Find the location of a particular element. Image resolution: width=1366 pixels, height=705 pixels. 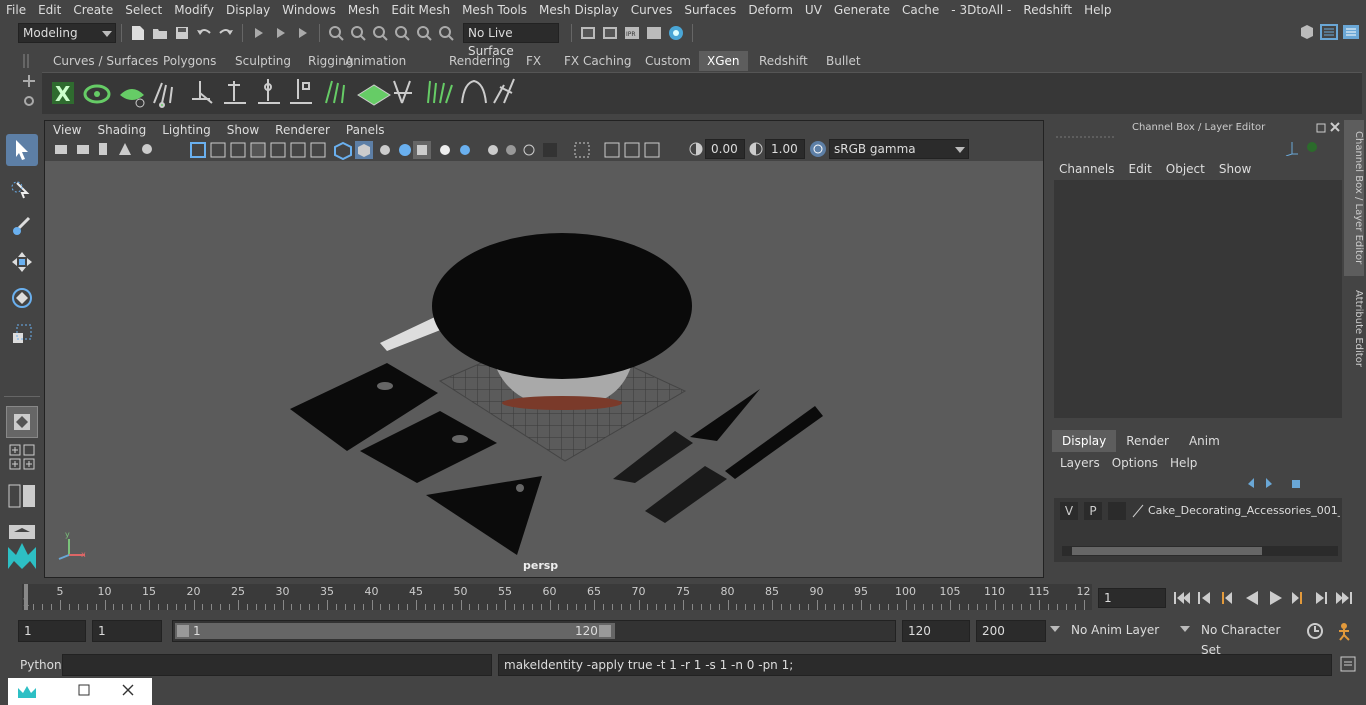

shelf-options-icon is located at coordinates (29, 82).